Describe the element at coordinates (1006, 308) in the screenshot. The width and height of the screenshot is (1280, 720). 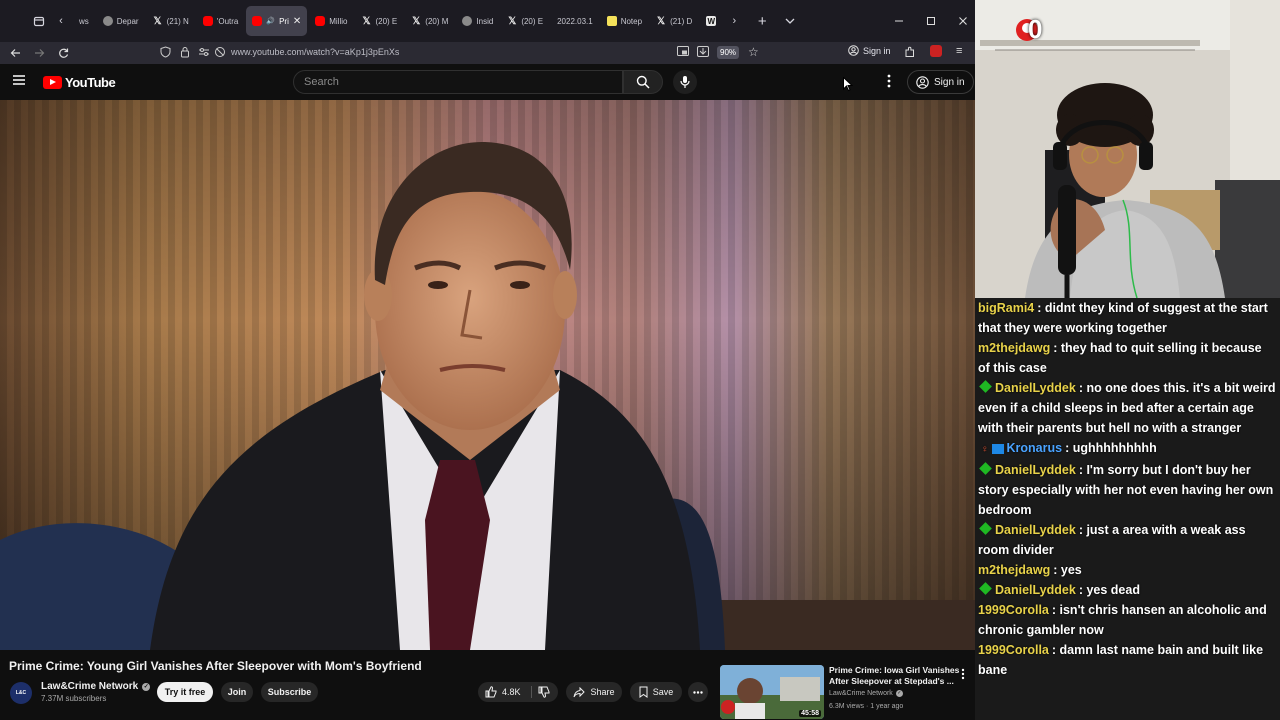
I see `chat-username: bigRami4` at that location.